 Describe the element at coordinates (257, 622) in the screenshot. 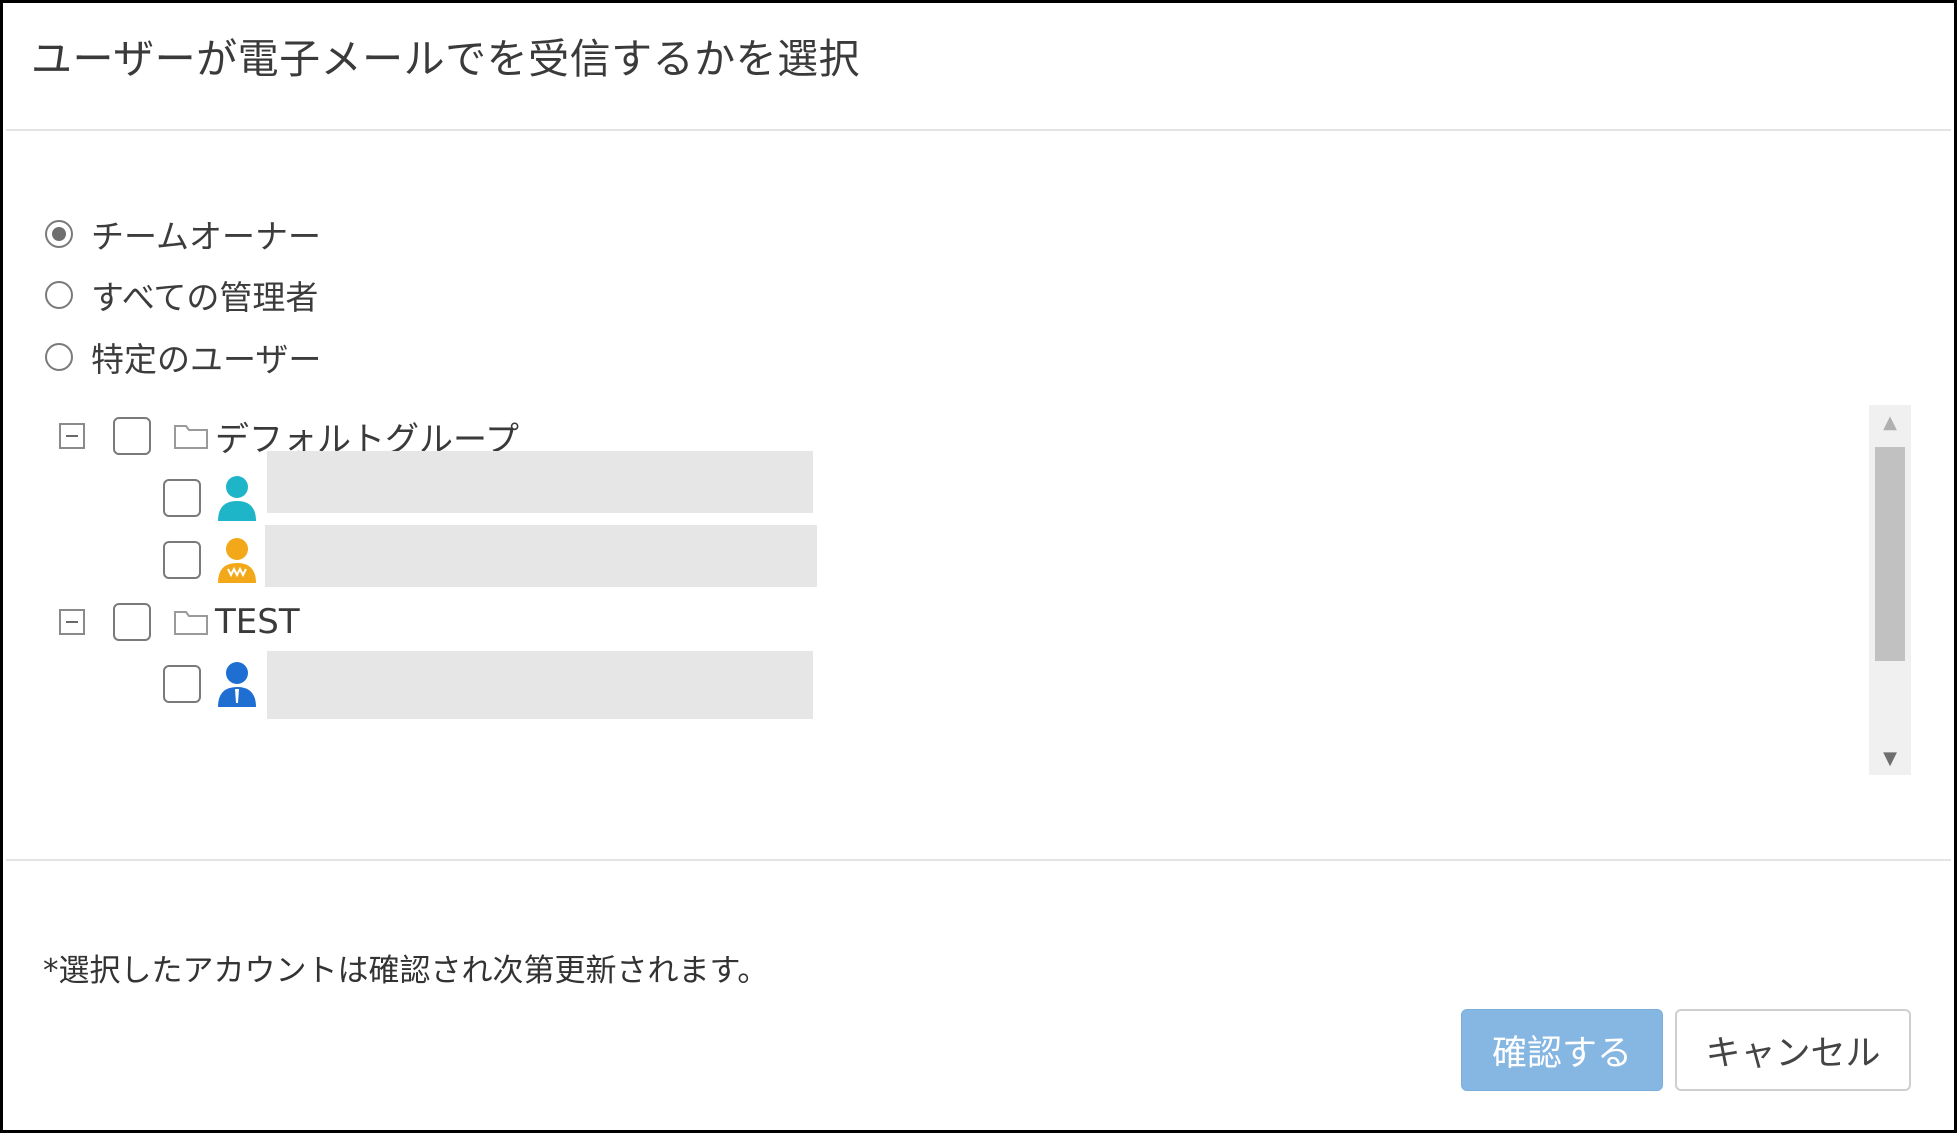

I see `group-label: TEST` at that location.